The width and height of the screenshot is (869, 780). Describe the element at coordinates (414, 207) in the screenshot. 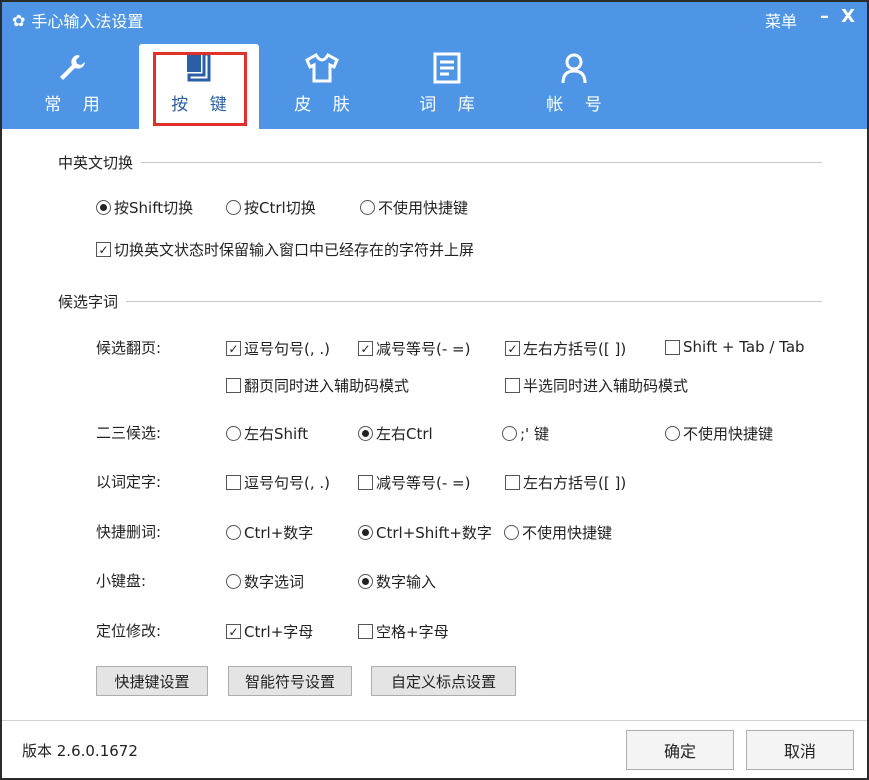

I see `radio-no-shortcut: 不使用快捷键` at that location.